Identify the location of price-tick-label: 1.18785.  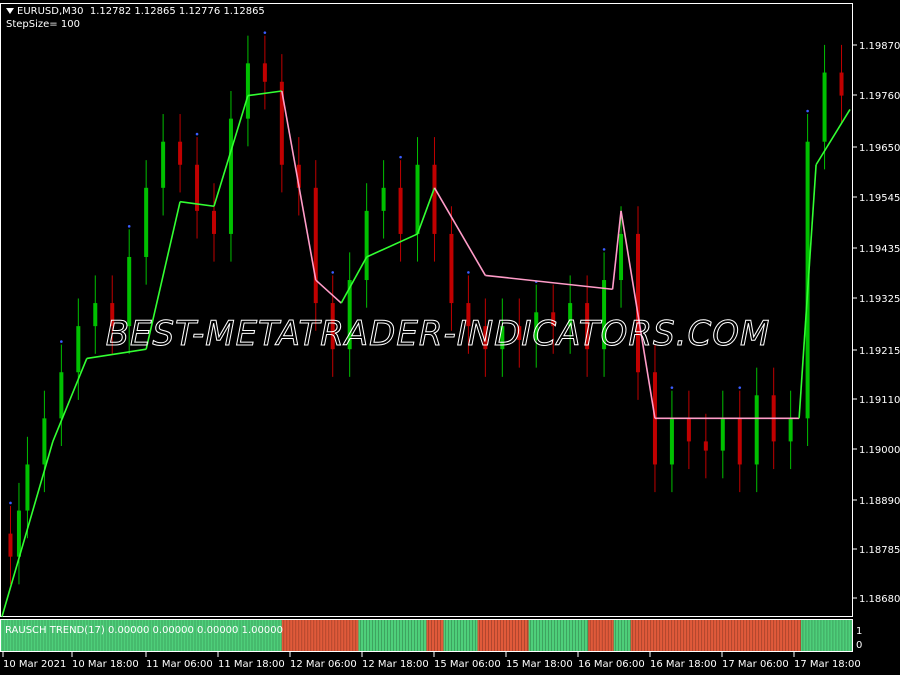
(879, 550).